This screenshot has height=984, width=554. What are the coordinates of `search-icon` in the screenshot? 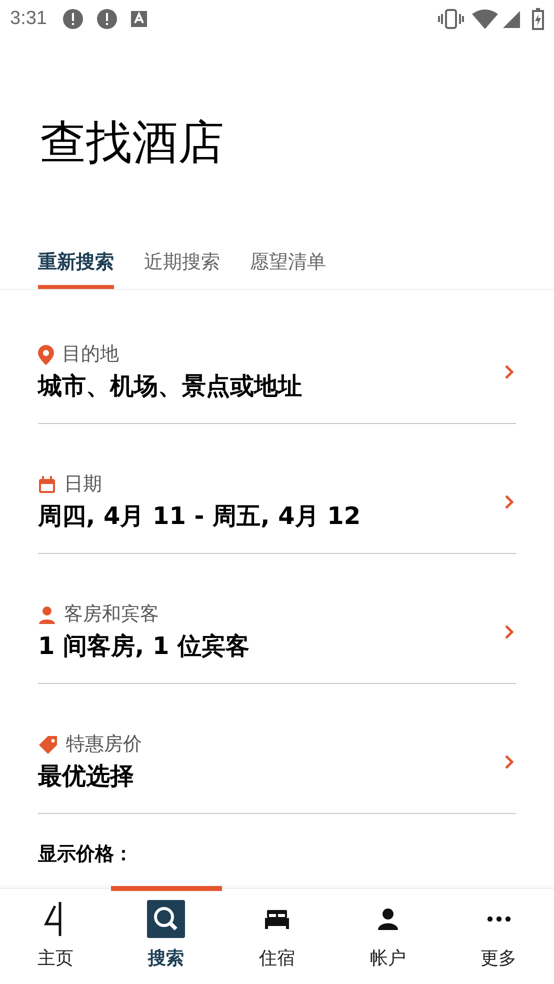 It's located at (166, 919).